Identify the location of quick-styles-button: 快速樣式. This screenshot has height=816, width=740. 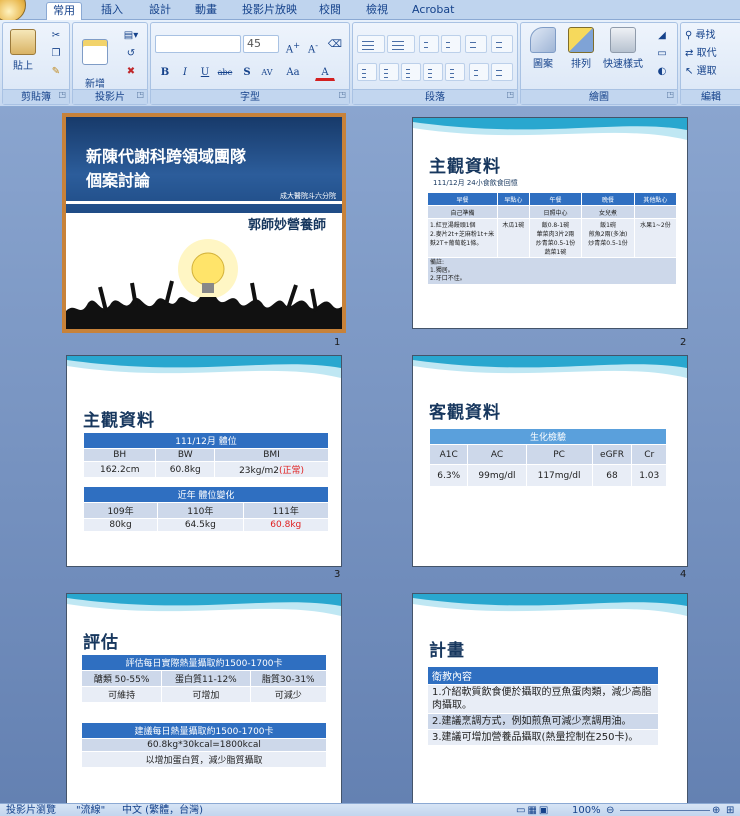
(623, 48).